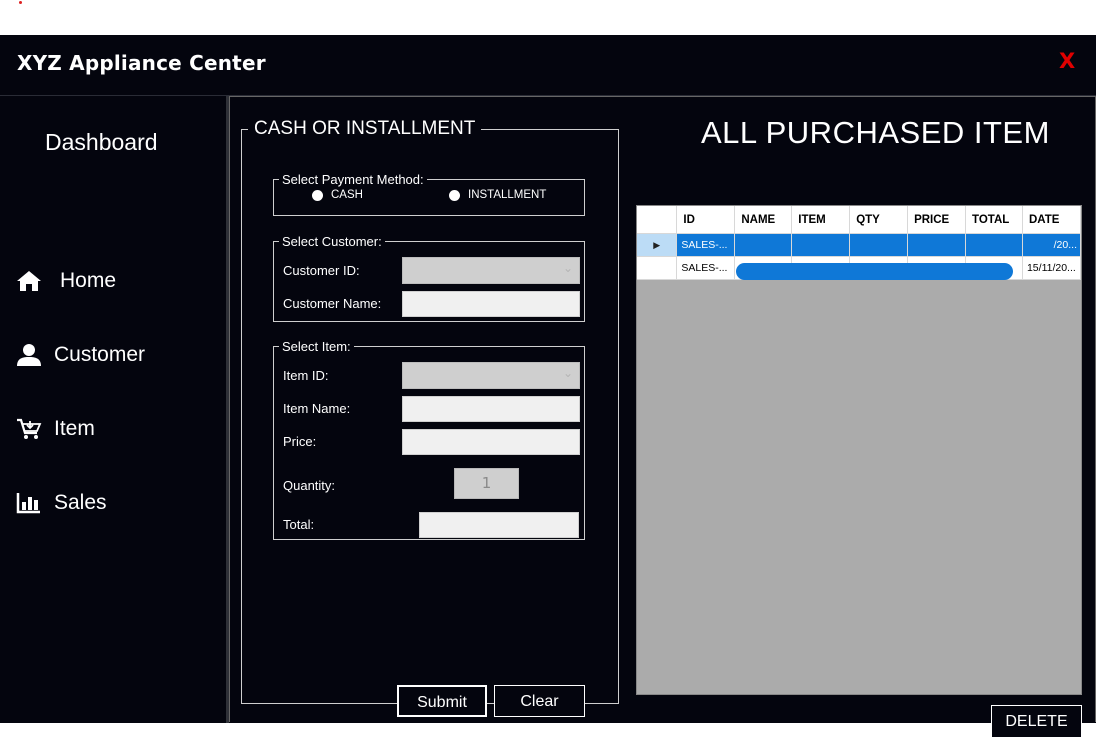  Describe the element at coordinates (101, 142) in the screenshot. I see `sidebar-title: Dashboard` at that location.